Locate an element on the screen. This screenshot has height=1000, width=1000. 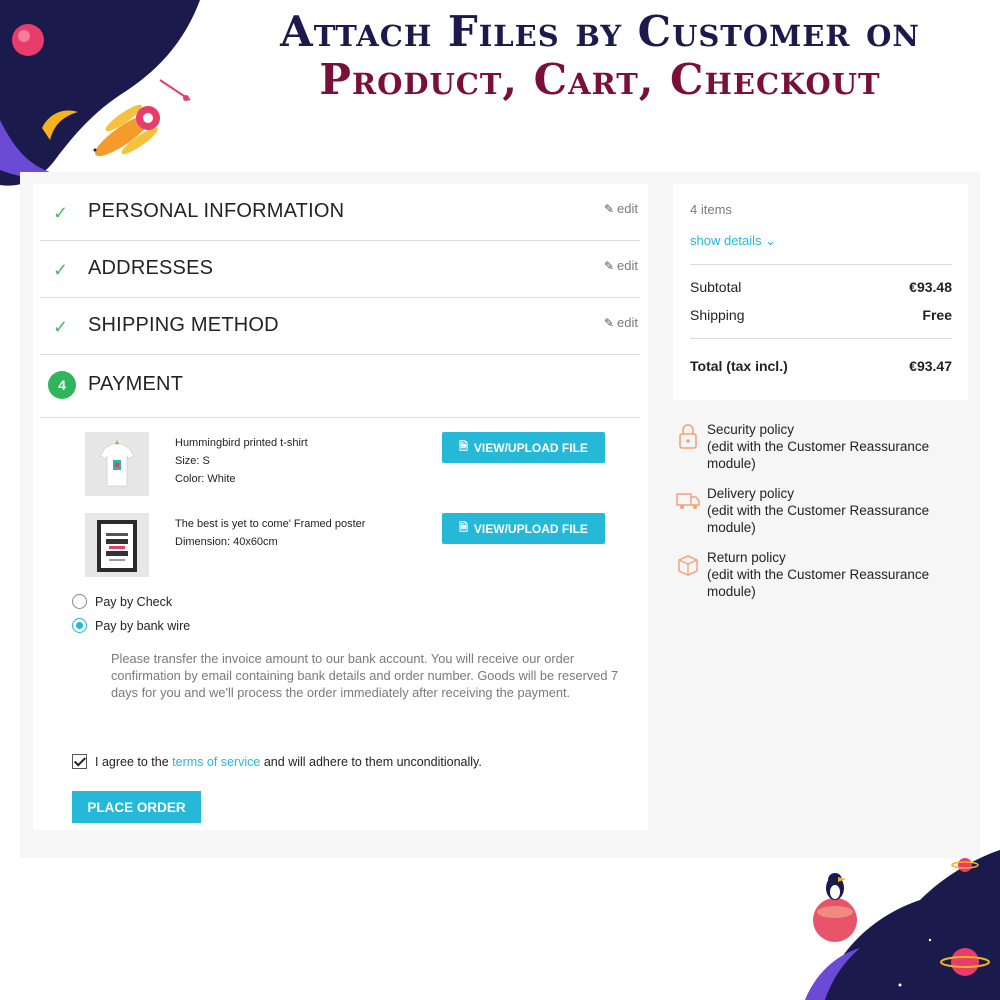
radio-pay-by-bank-wire is located at coordinates (79, 625).